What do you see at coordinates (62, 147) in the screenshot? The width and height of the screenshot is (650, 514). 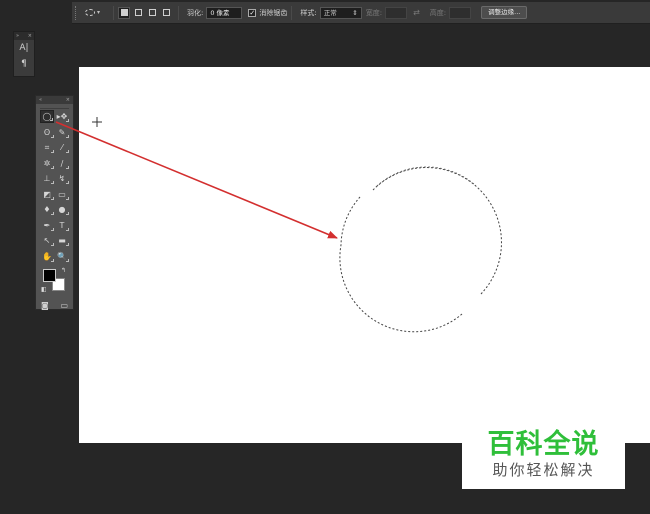 I see `eyedropper-icon: ⁄` at bounding box center [62, 147].